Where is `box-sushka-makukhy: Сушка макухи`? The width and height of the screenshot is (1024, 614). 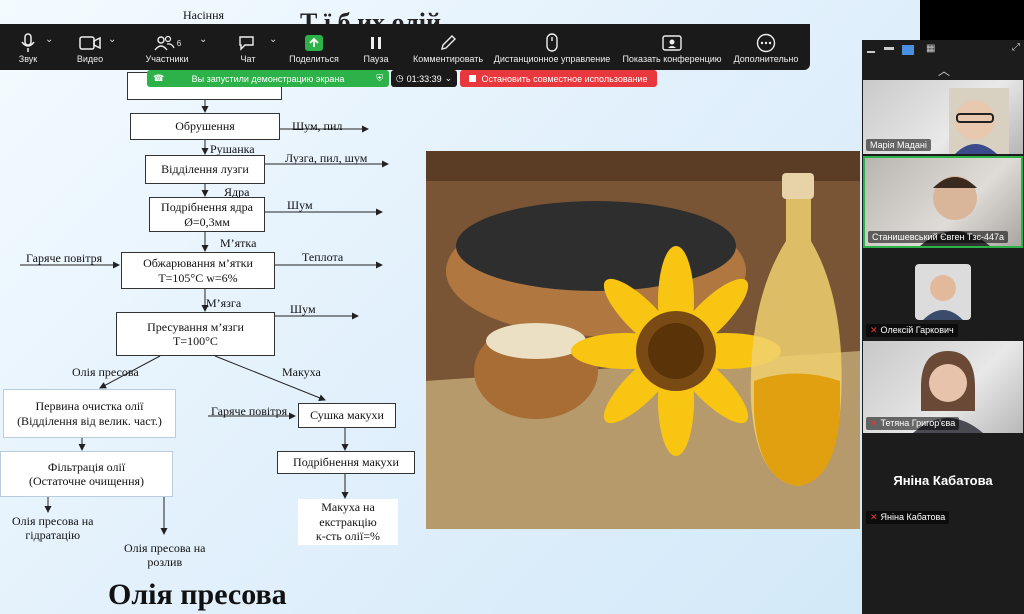
box-sushka-makukhy: Сушка макухи is located at coordinates (347, 415).